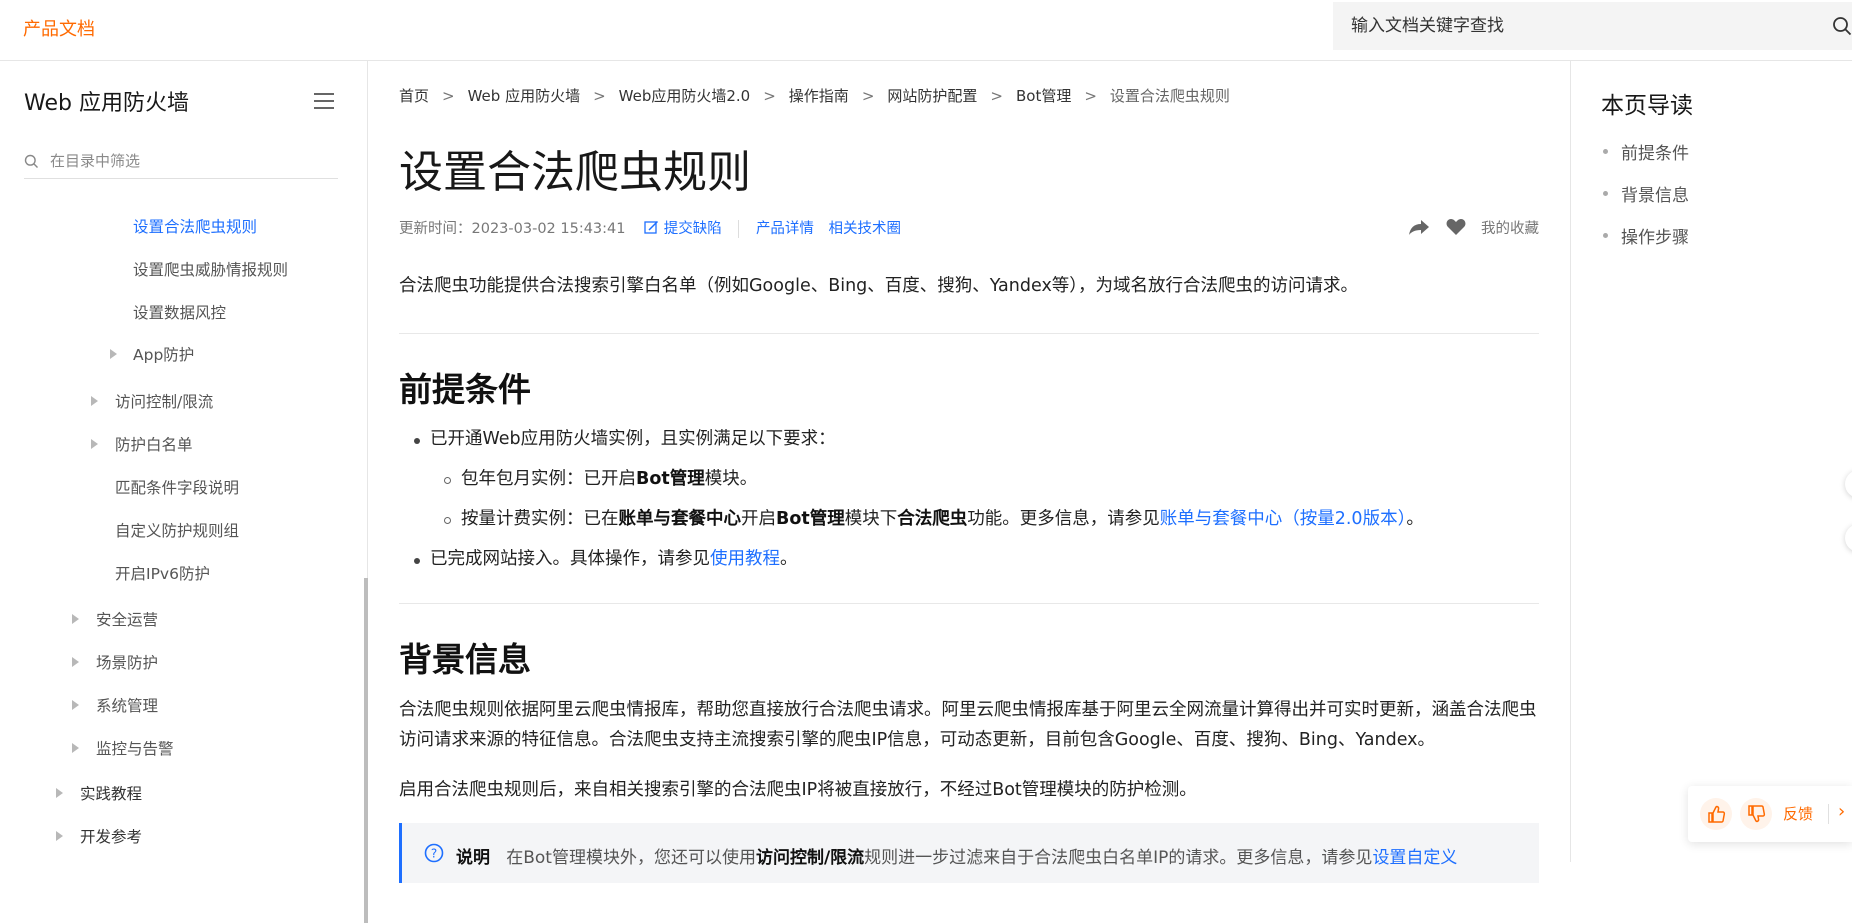 The width and height of the screenshot is (1852, 923). I want to click on sidebar-item-monitoring: 监控与告警, so click(135, 748).